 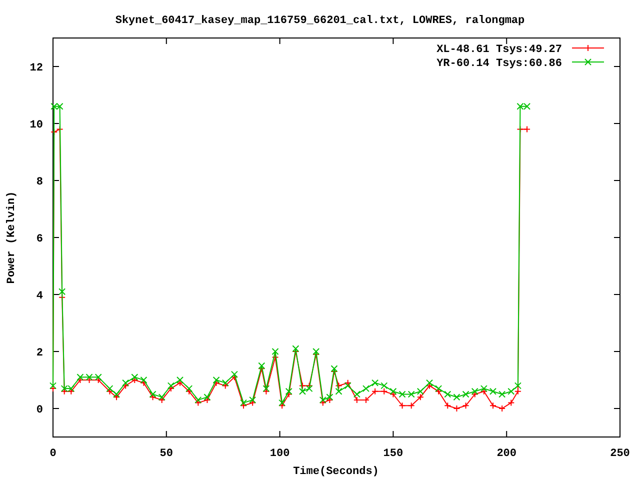 I want to click on y-tick-label: 2, so click(x=39, y=354).